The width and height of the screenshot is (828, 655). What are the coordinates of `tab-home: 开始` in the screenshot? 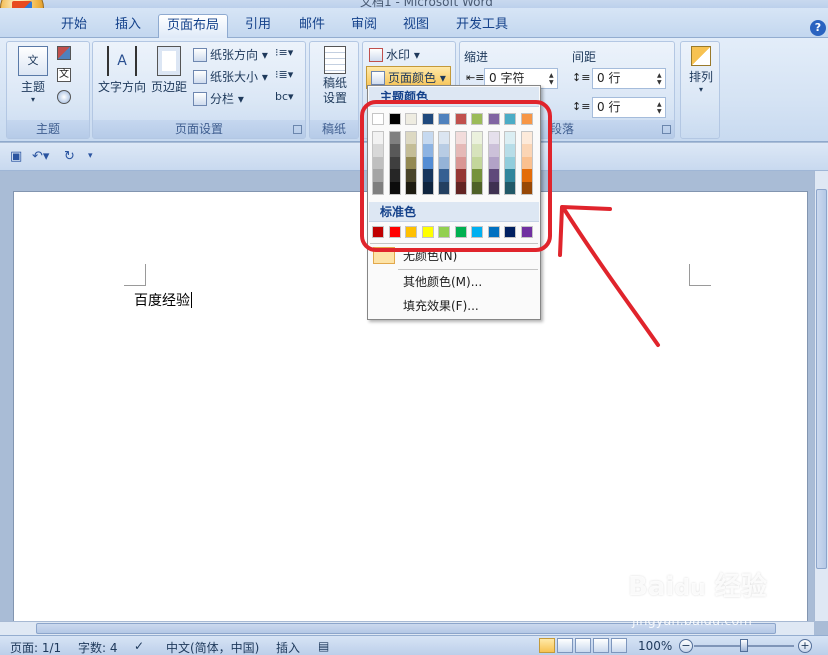 It's located at (74, 26).